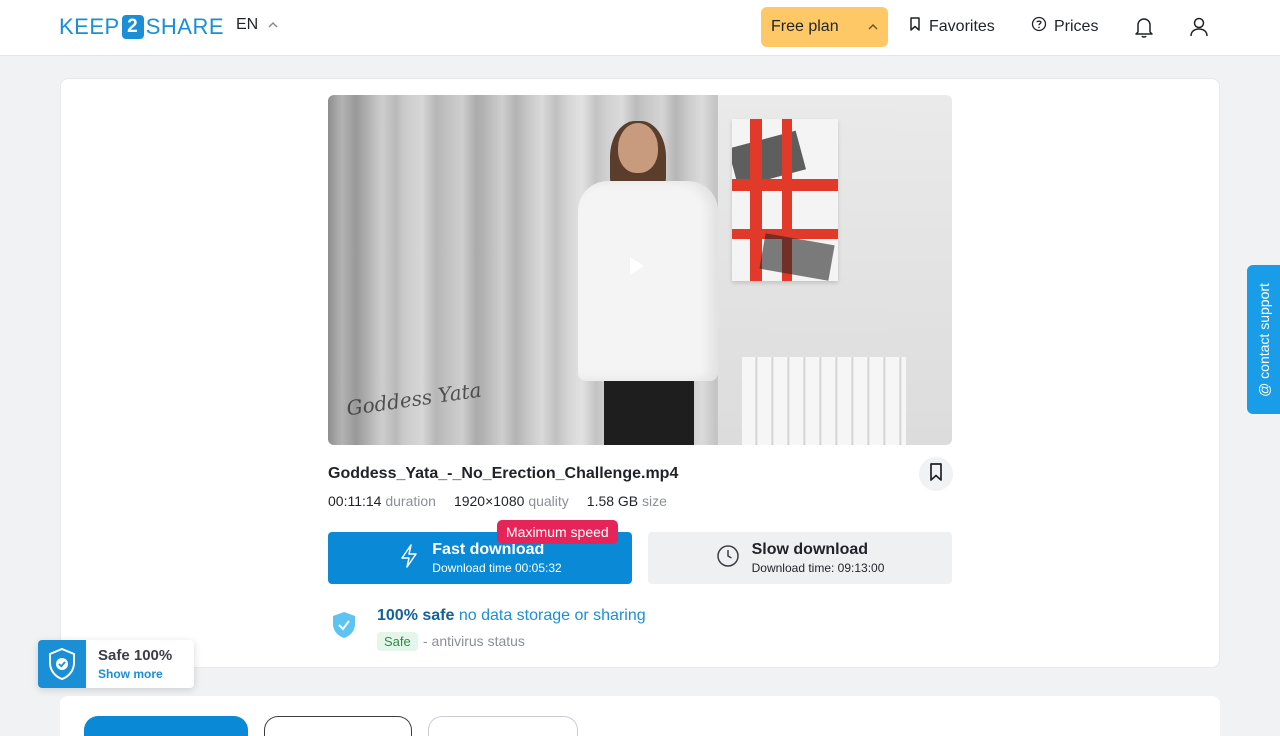  I want to click on logo: KEEP 2 SHARE, so click(141, 27).